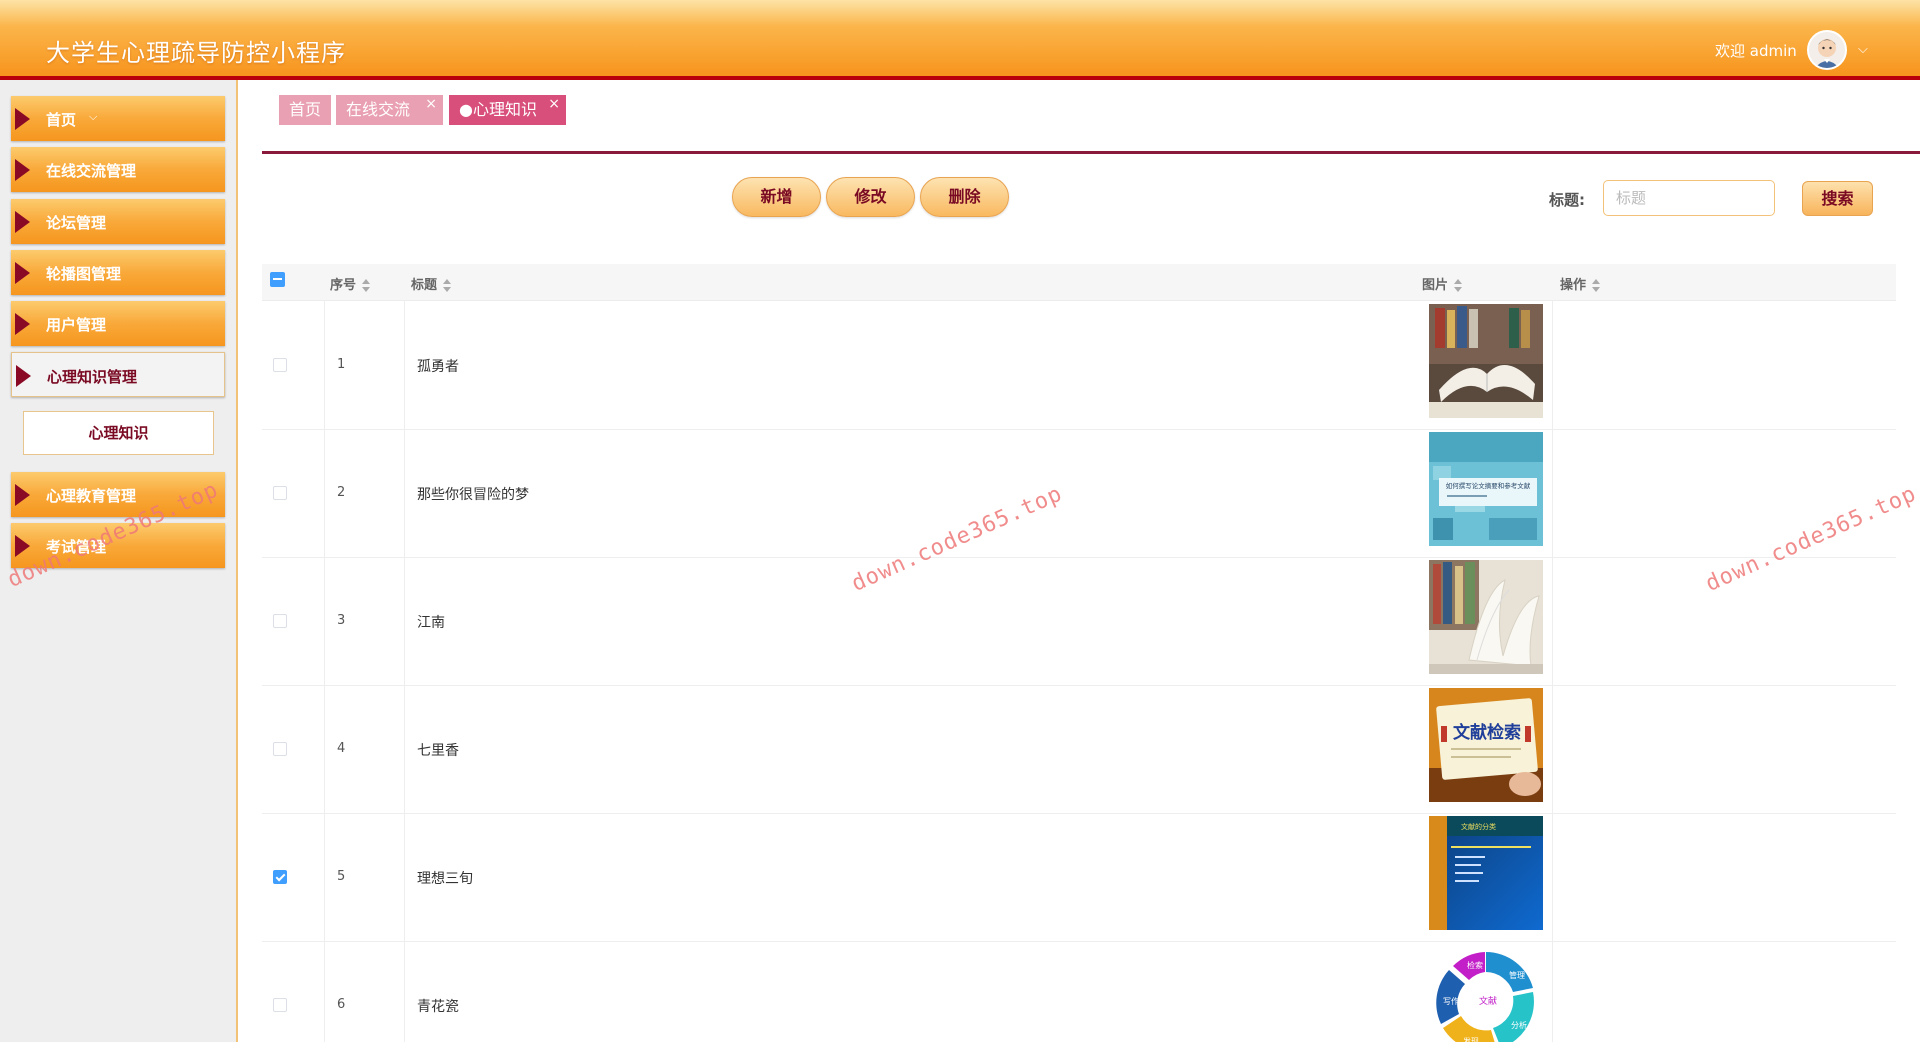 The height and width of the screenshot is (1042, 1920). Describe the element at coordinates (341, 364) in the screenshot. I see `cell-no: 1` at that location.